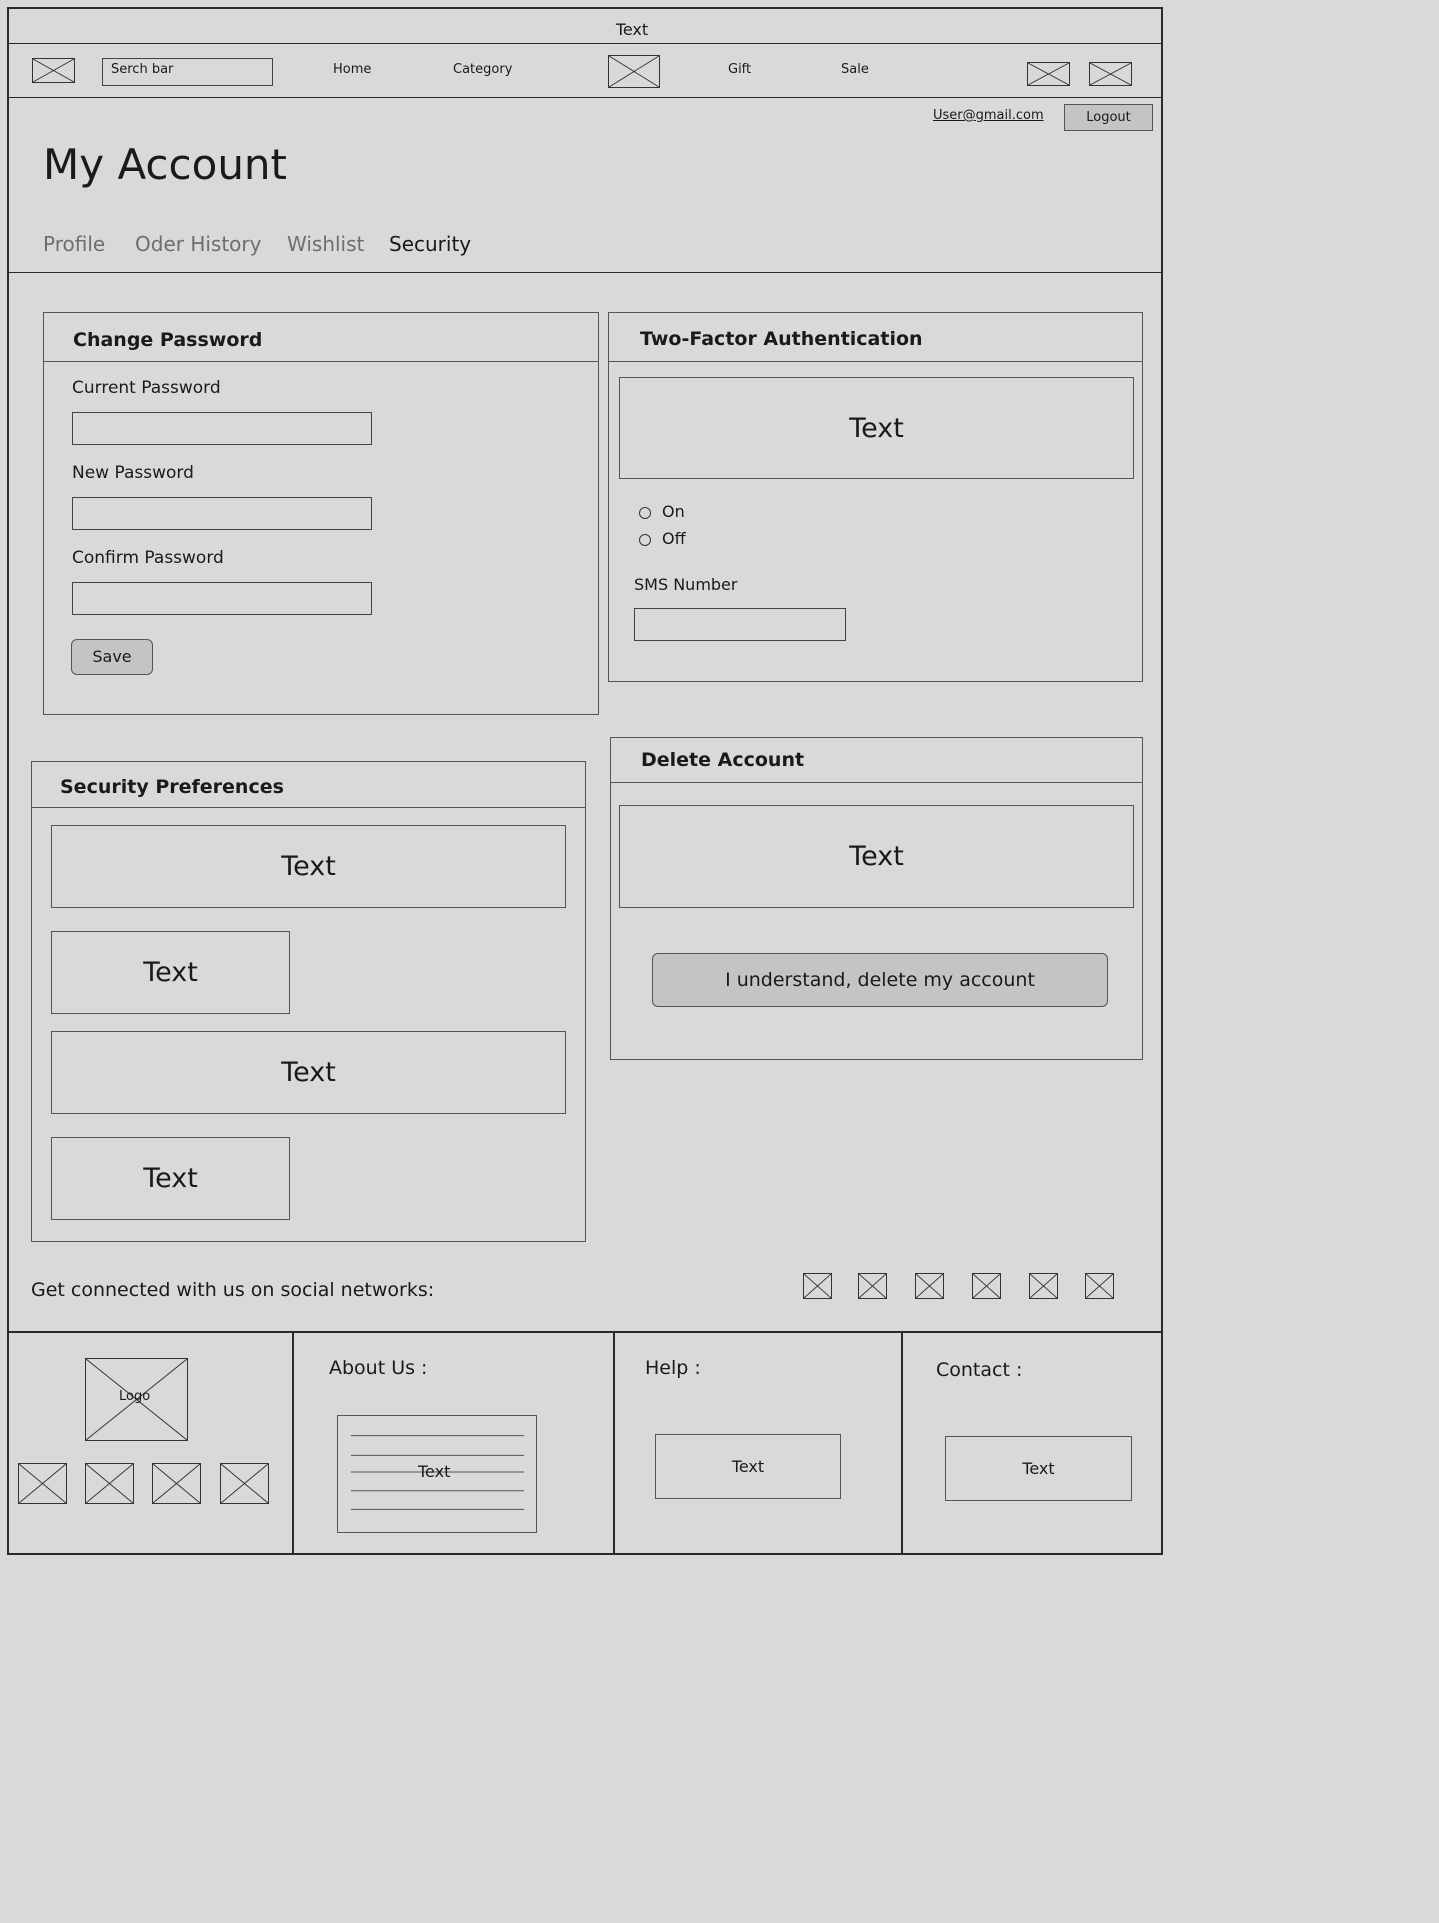  I want to click on radio-on, so click(645, 513).